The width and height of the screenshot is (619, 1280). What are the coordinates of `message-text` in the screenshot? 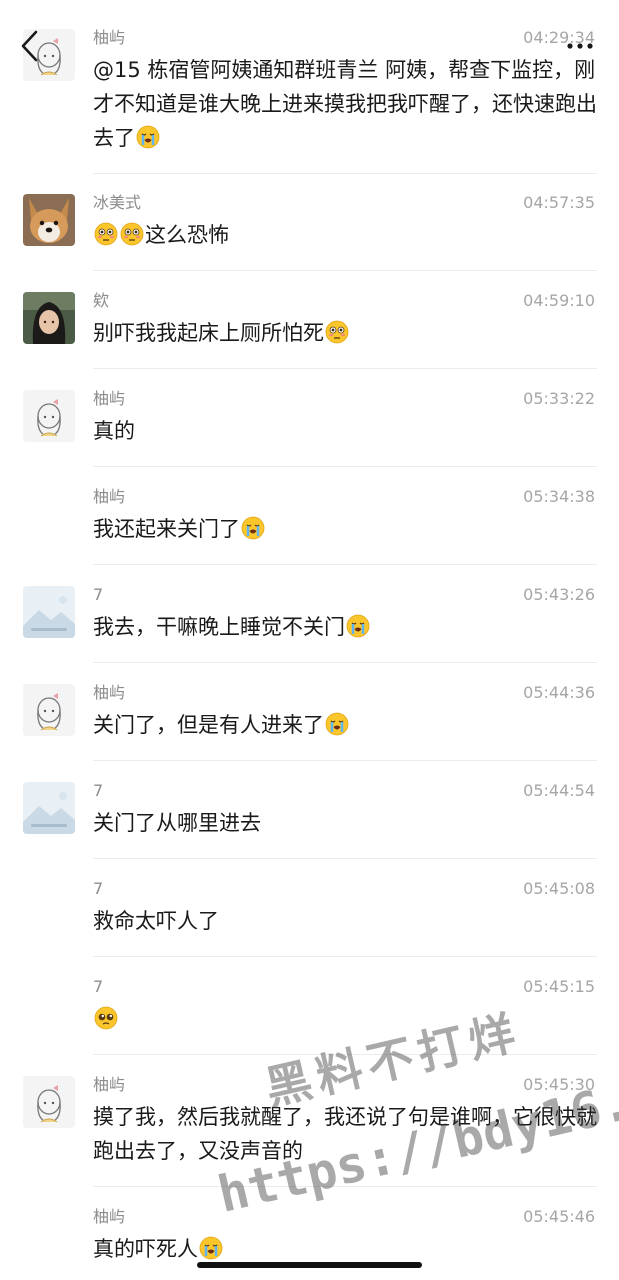 It's located at (345, 1019).